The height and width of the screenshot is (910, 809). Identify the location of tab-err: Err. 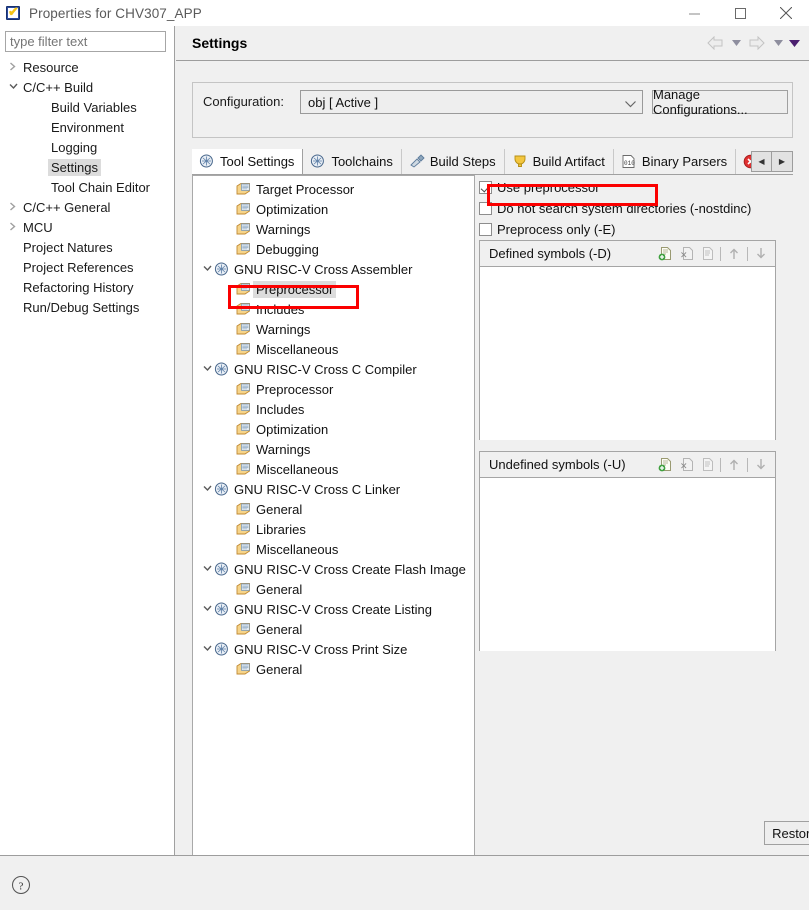
(743, 161).